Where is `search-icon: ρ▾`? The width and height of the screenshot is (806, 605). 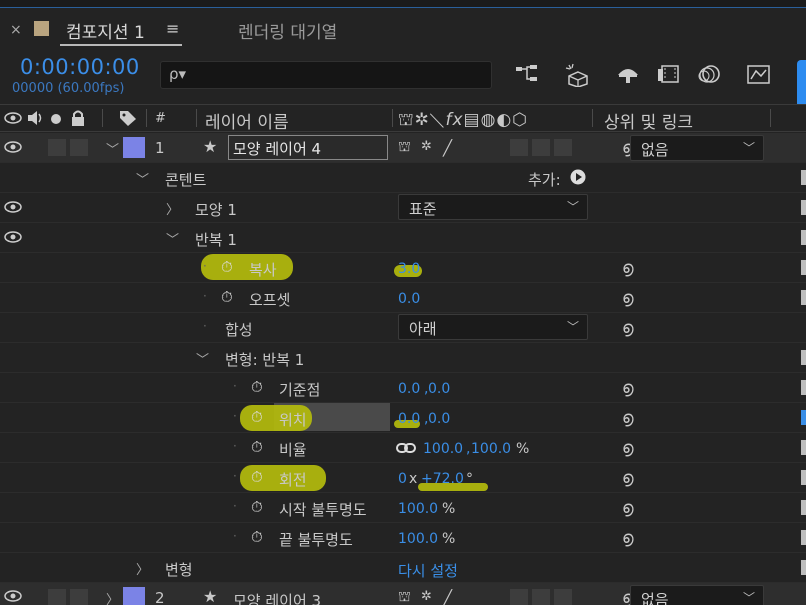
search-icon: ρ▾ is located at coordinates (177, 74).